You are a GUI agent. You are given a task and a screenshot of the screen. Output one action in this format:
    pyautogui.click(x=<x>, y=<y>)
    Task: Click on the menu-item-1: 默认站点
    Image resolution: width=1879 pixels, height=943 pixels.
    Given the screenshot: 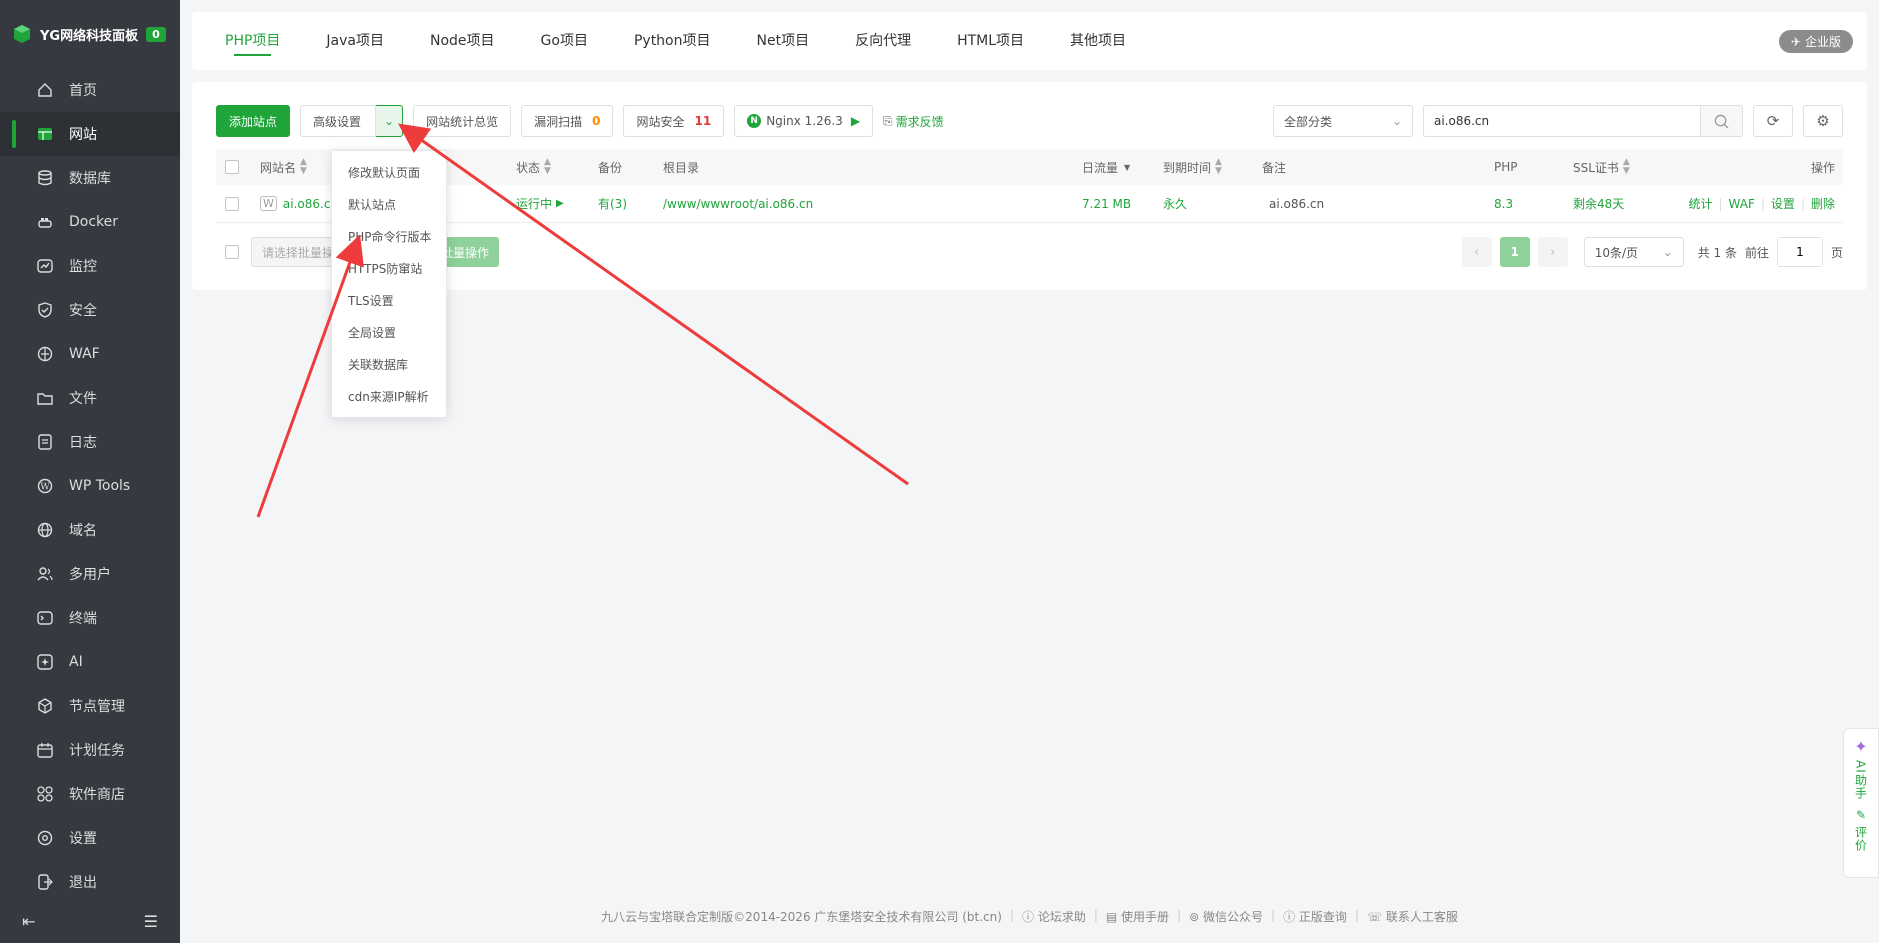 What is the action you would take?
    pyautogui.click(x=389, y=205)
    